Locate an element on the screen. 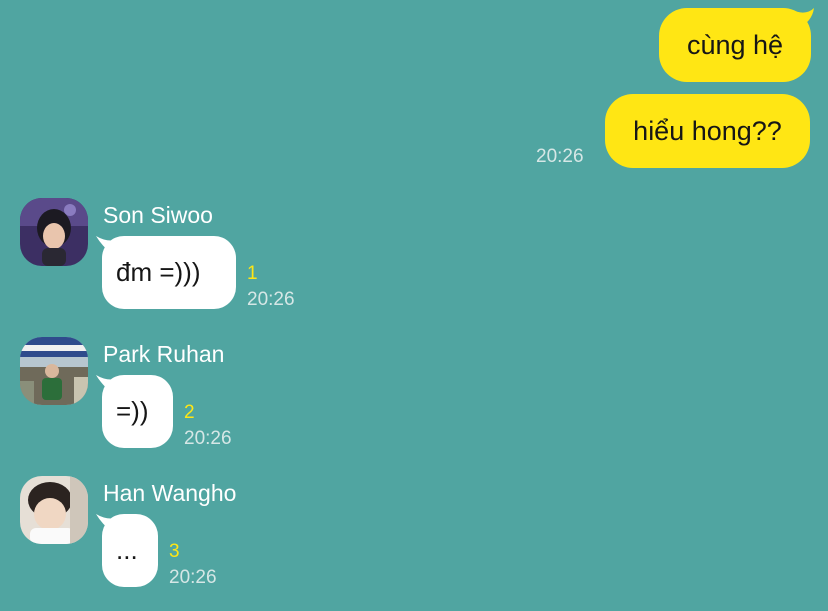 Image resolution: width=828 pixels, height=611 pixels. sender-name: Park Ruhan is located at coordinates (164, 354).